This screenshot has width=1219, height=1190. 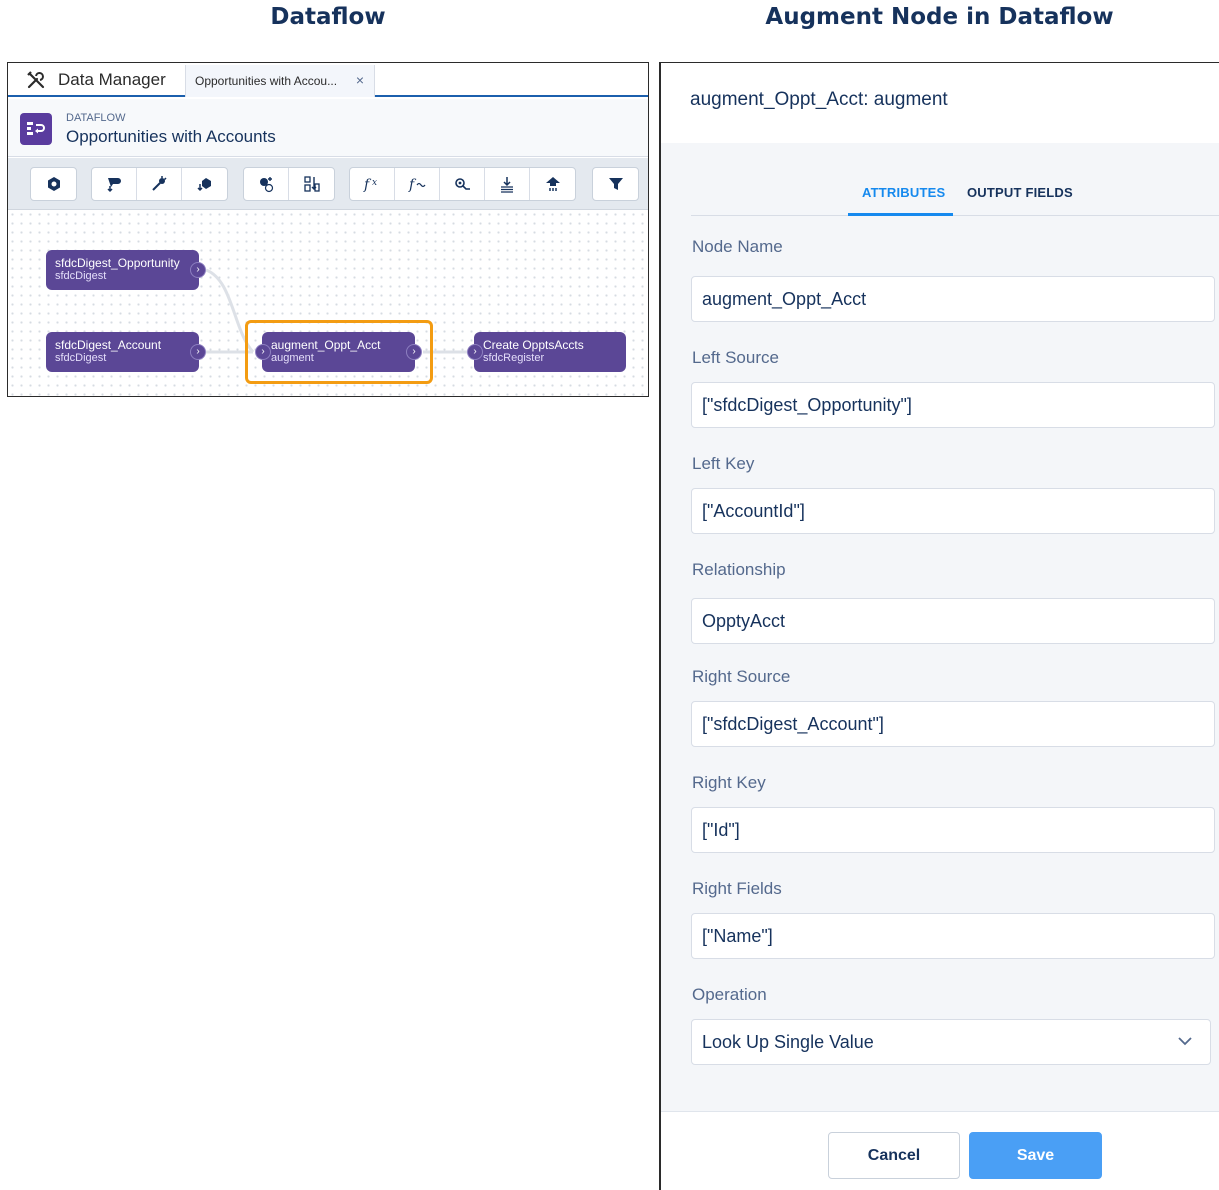 I want to click on right-fields-field: ["Name"], so click(x=953, y=936).